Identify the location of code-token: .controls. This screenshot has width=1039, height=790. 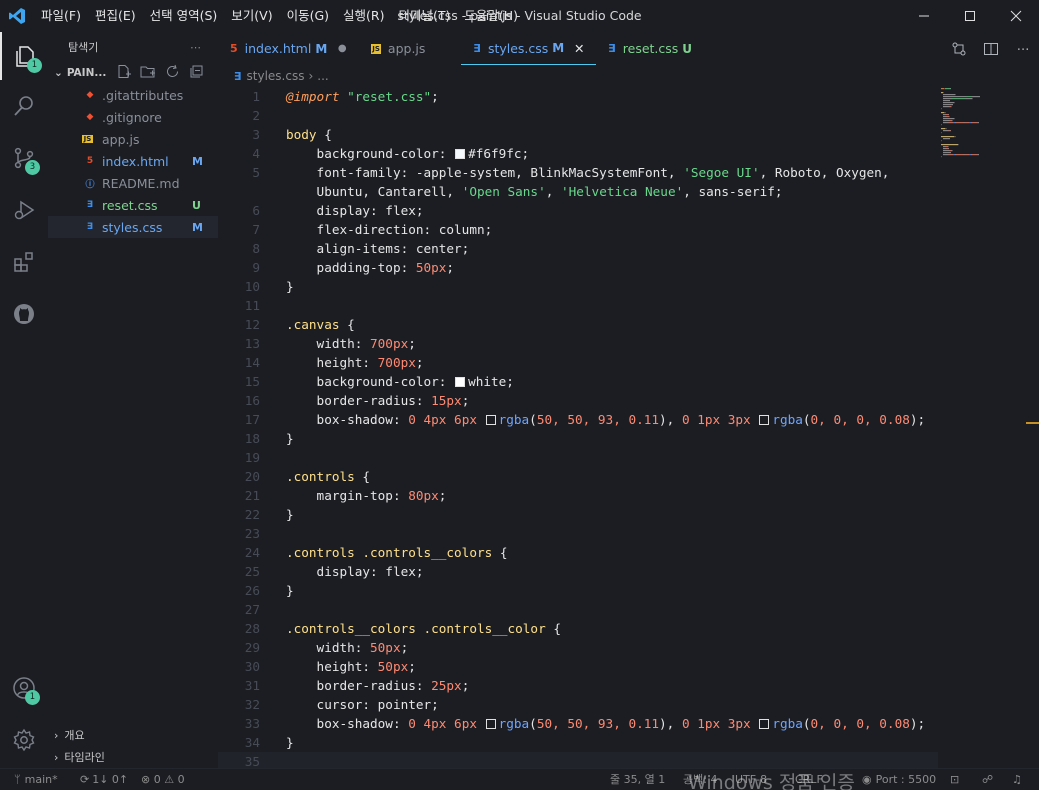
(320, 476).